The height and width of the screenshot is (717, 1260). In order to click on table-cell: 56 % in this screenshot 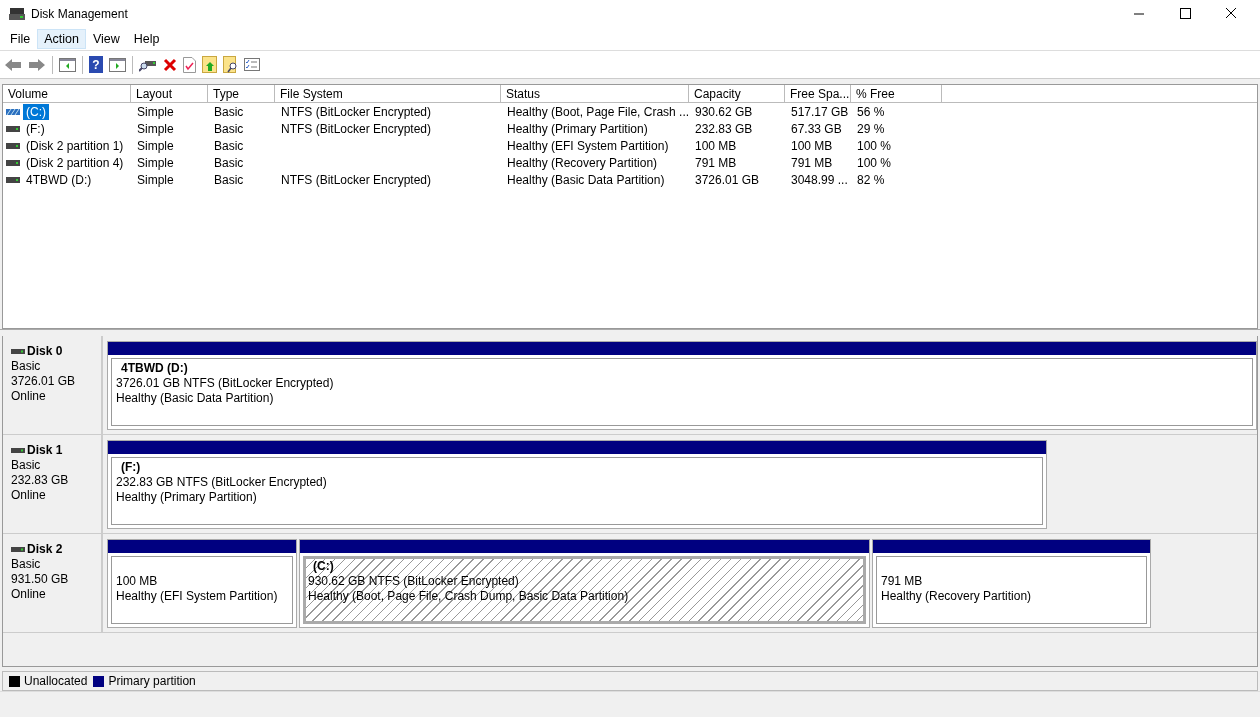, I will do `click(871, 111)`.